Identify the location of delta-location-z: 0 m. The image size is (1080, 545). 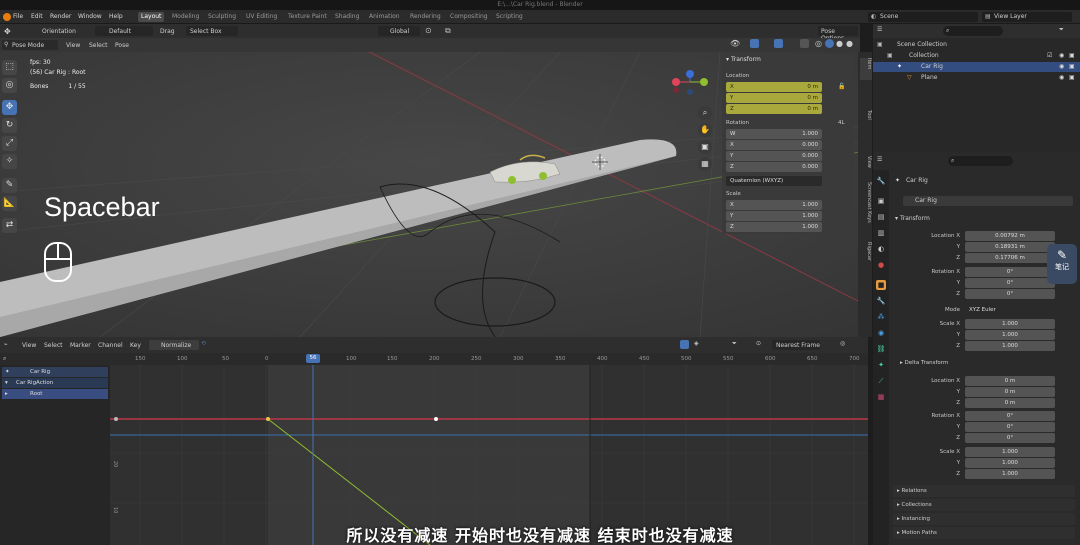
(1010, 403).